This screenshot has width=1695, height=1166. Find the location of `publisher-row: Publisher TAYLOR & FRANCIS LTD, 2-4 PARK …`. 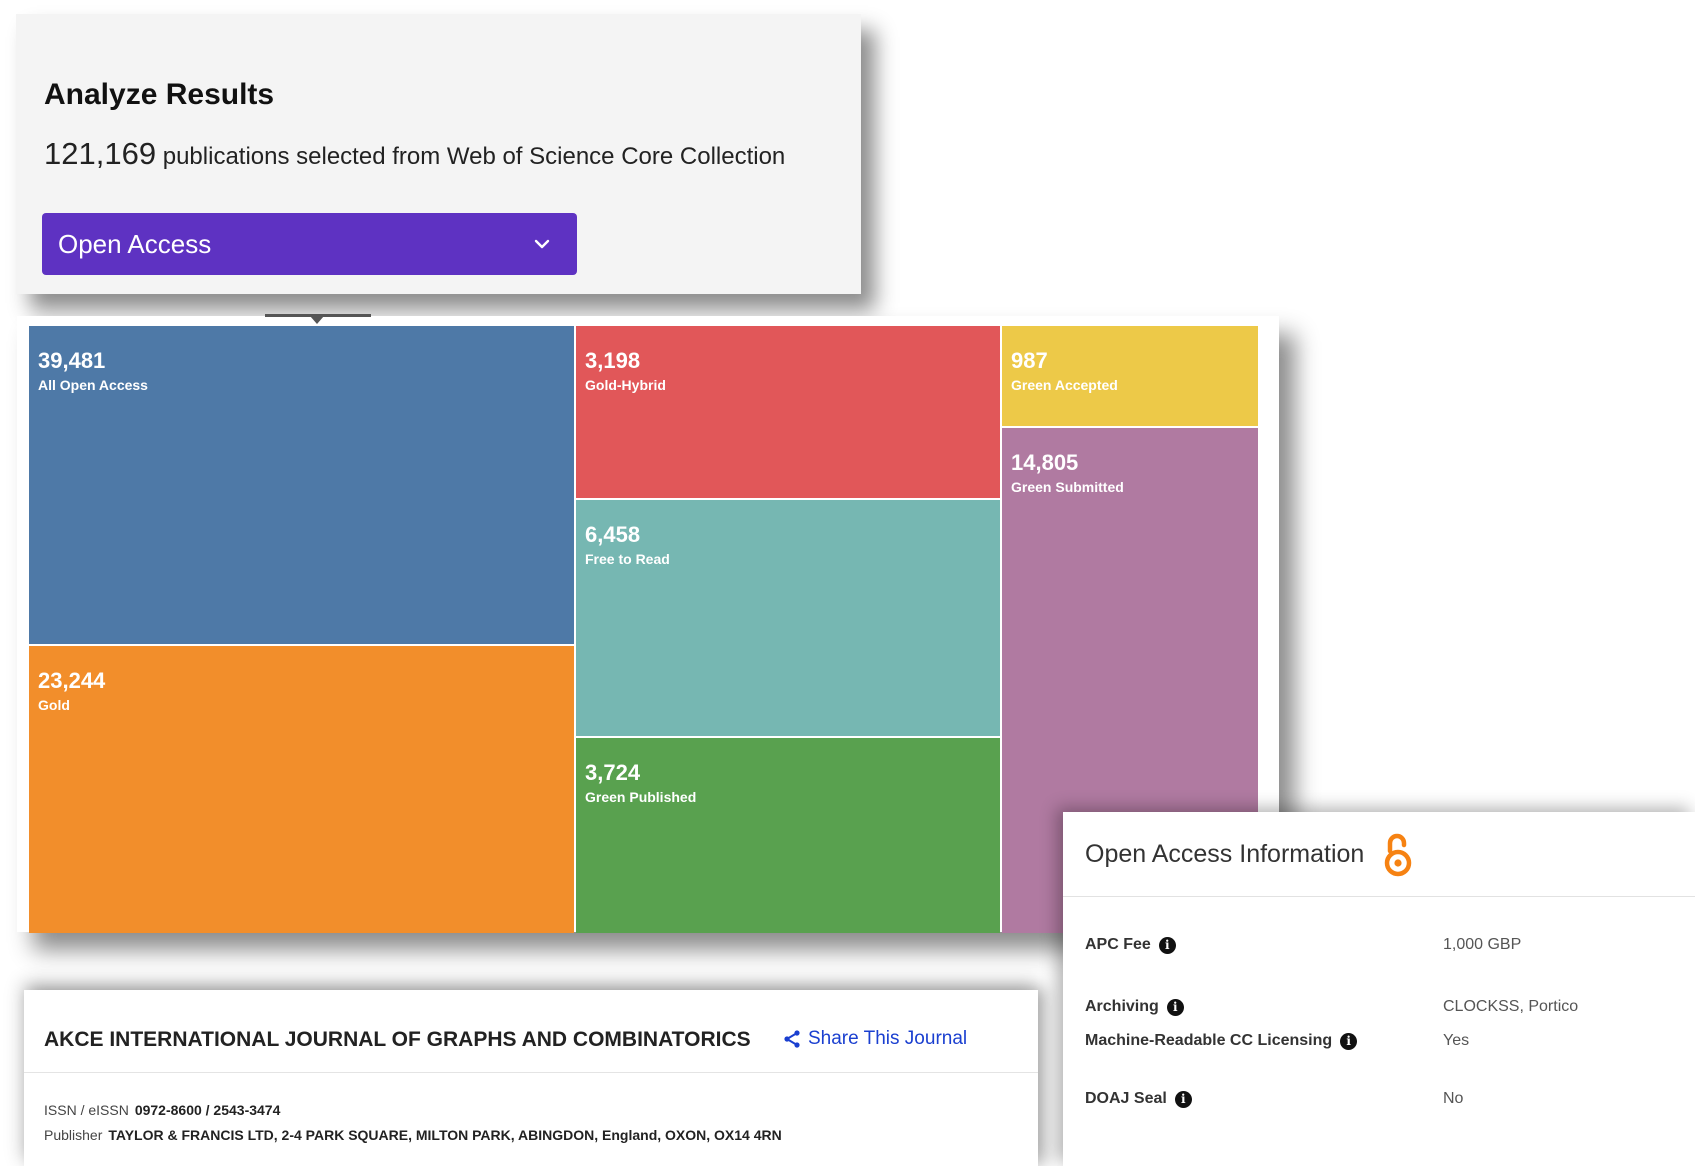

publisher-row: Publisher TAYLOR & FRANCIS LTD, 2-4 PARK … is located at coordinates (413, 1135).